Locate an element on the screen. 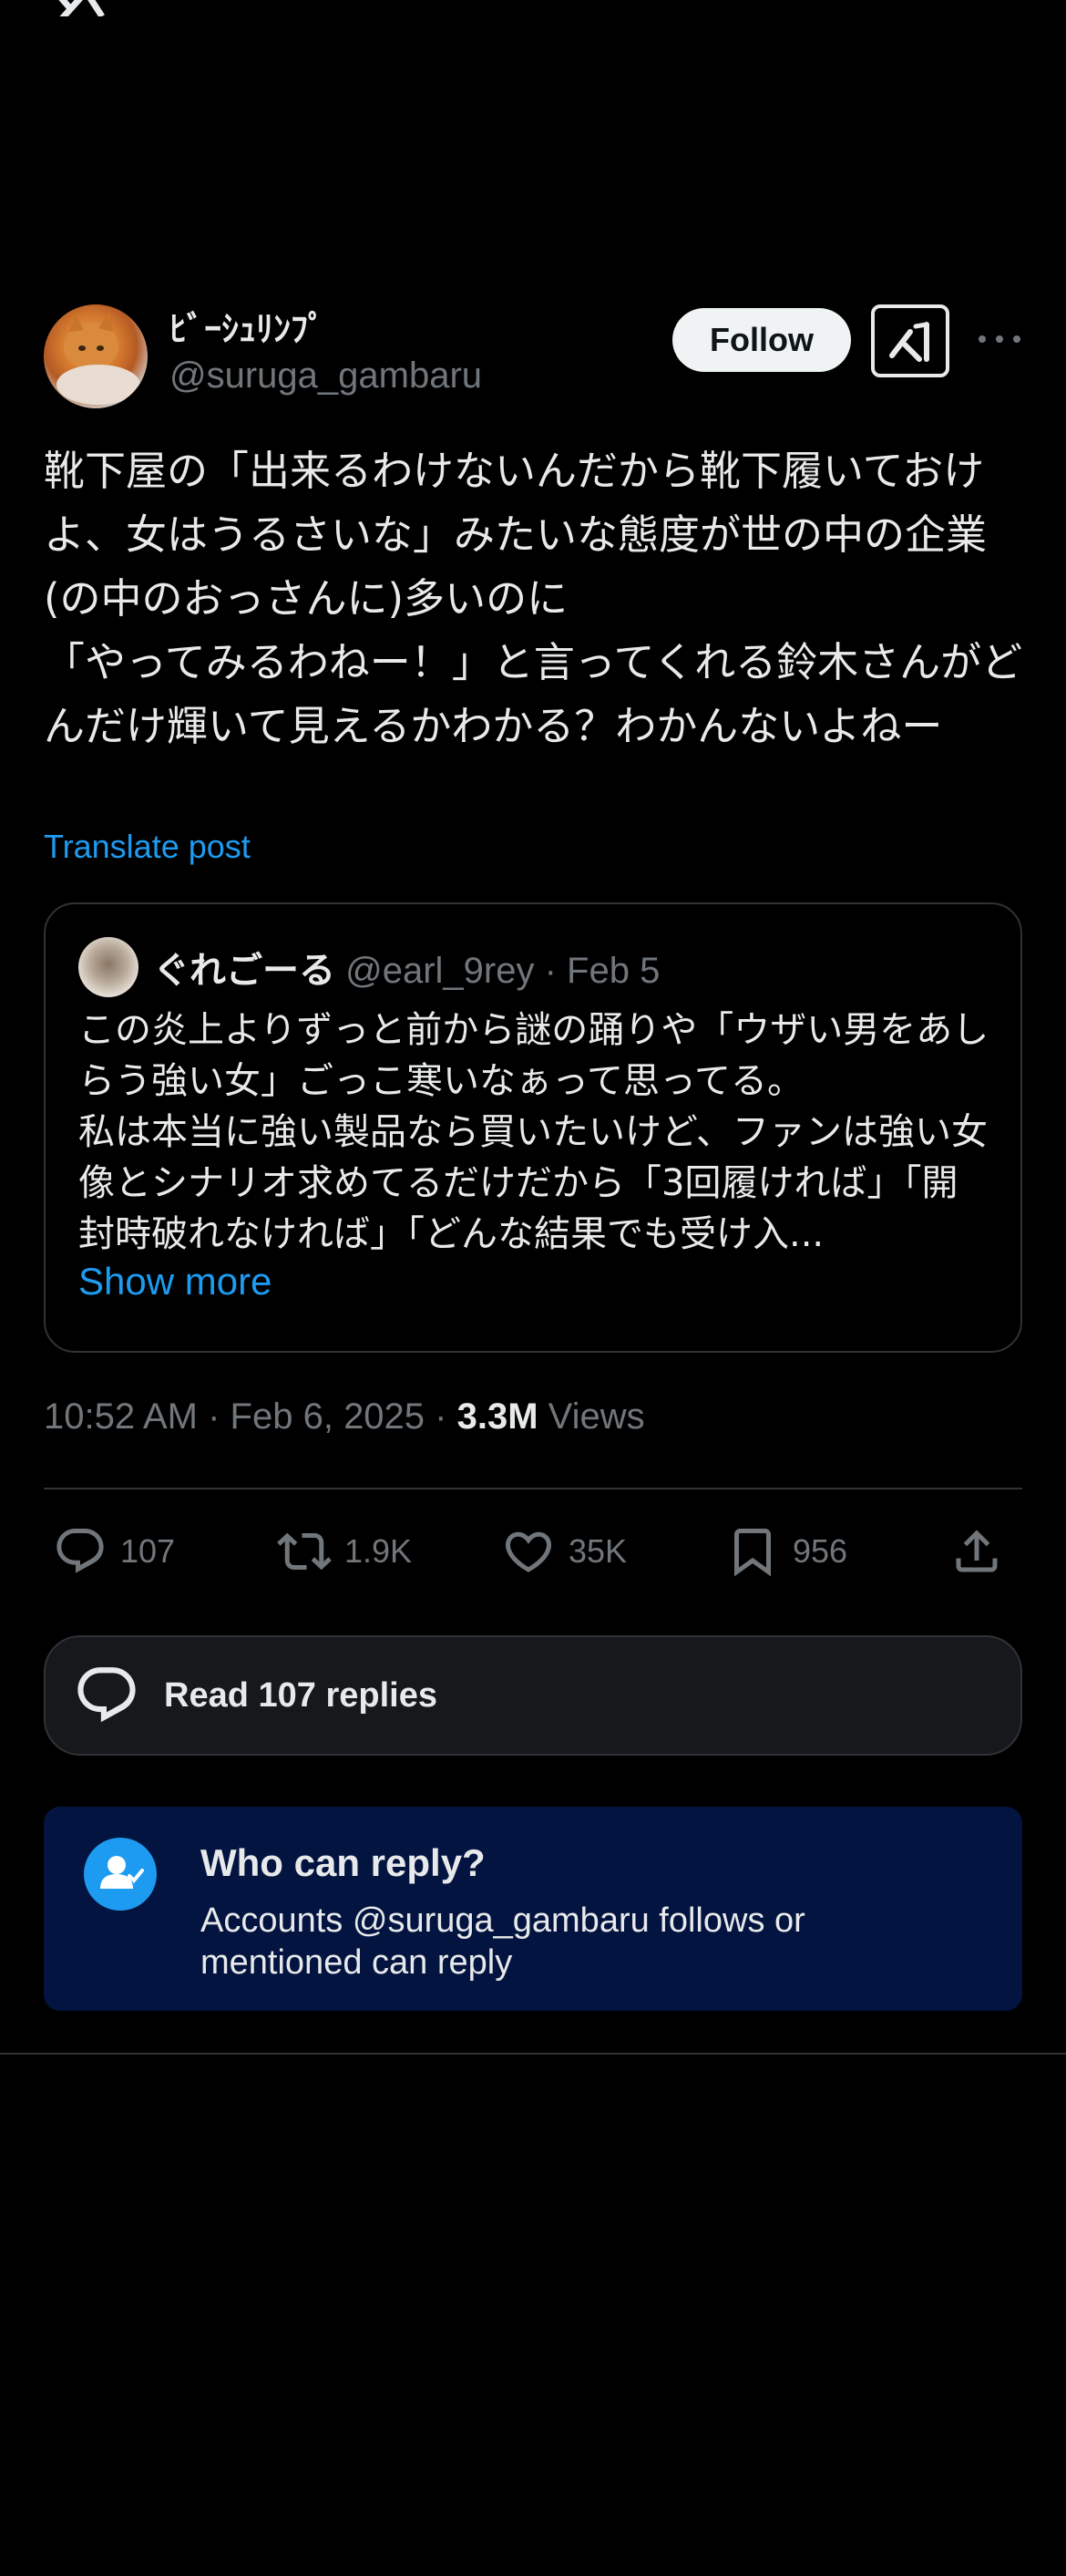  repost-count: 1.9K is located at coordinates (378, 1551).